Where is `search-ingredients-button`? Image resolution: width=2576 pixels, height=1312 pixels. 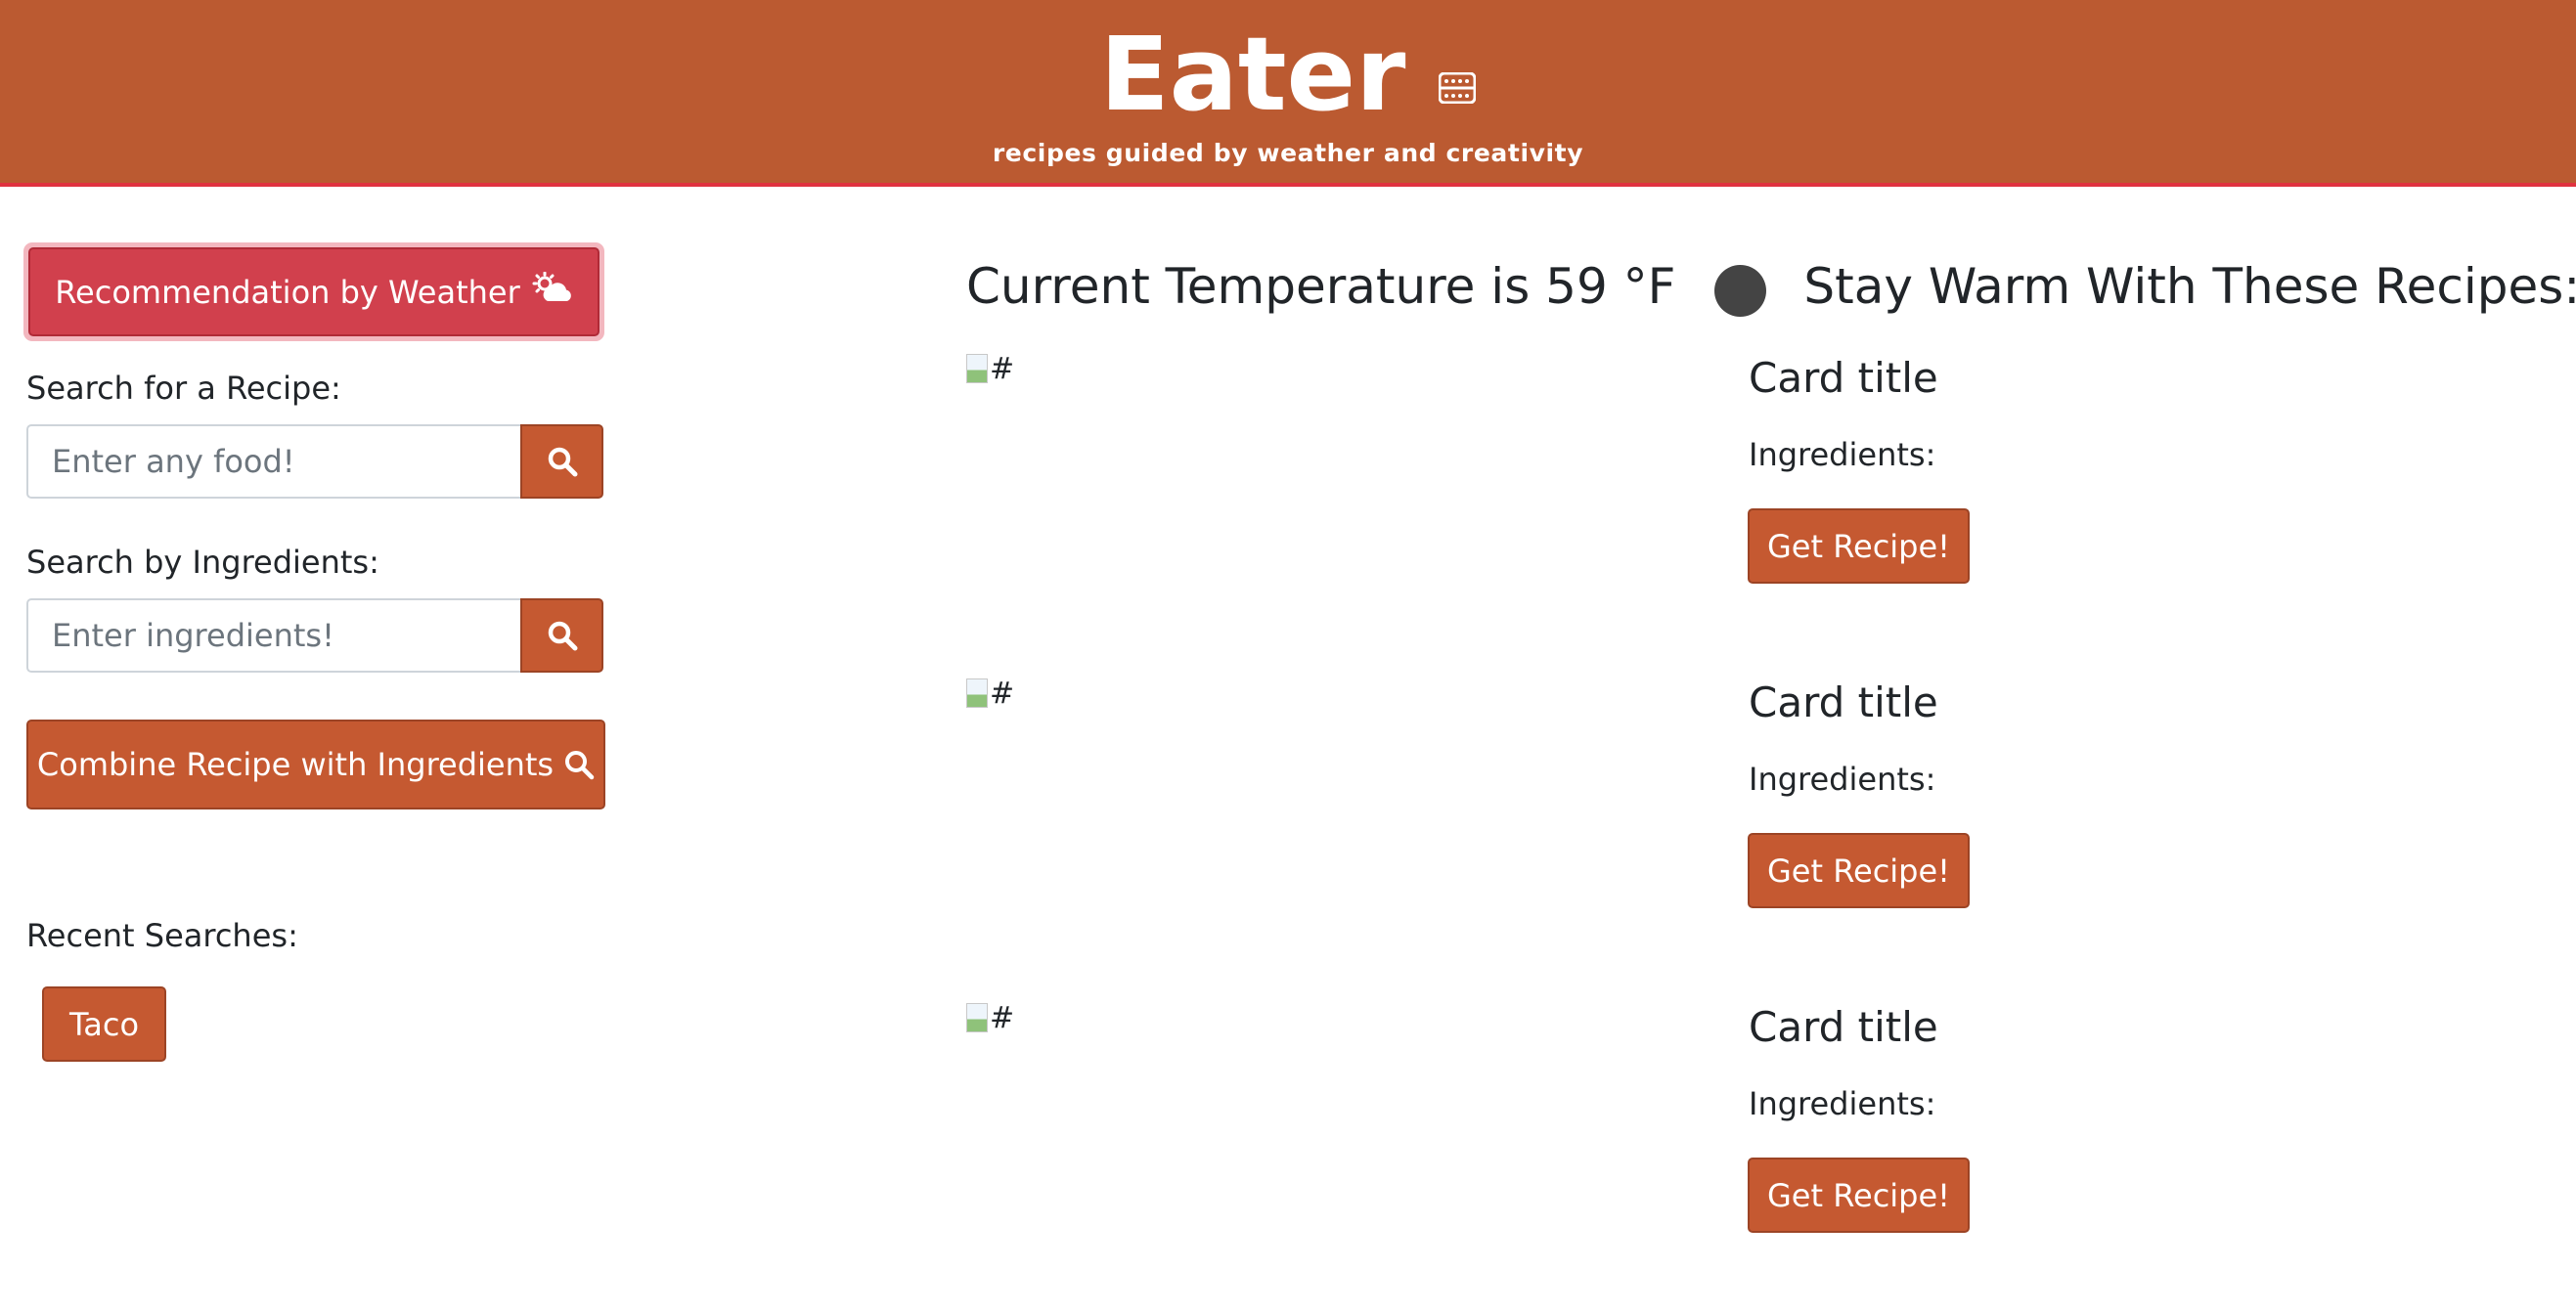
search-ingredients-button is located at coordinates (561, 635).